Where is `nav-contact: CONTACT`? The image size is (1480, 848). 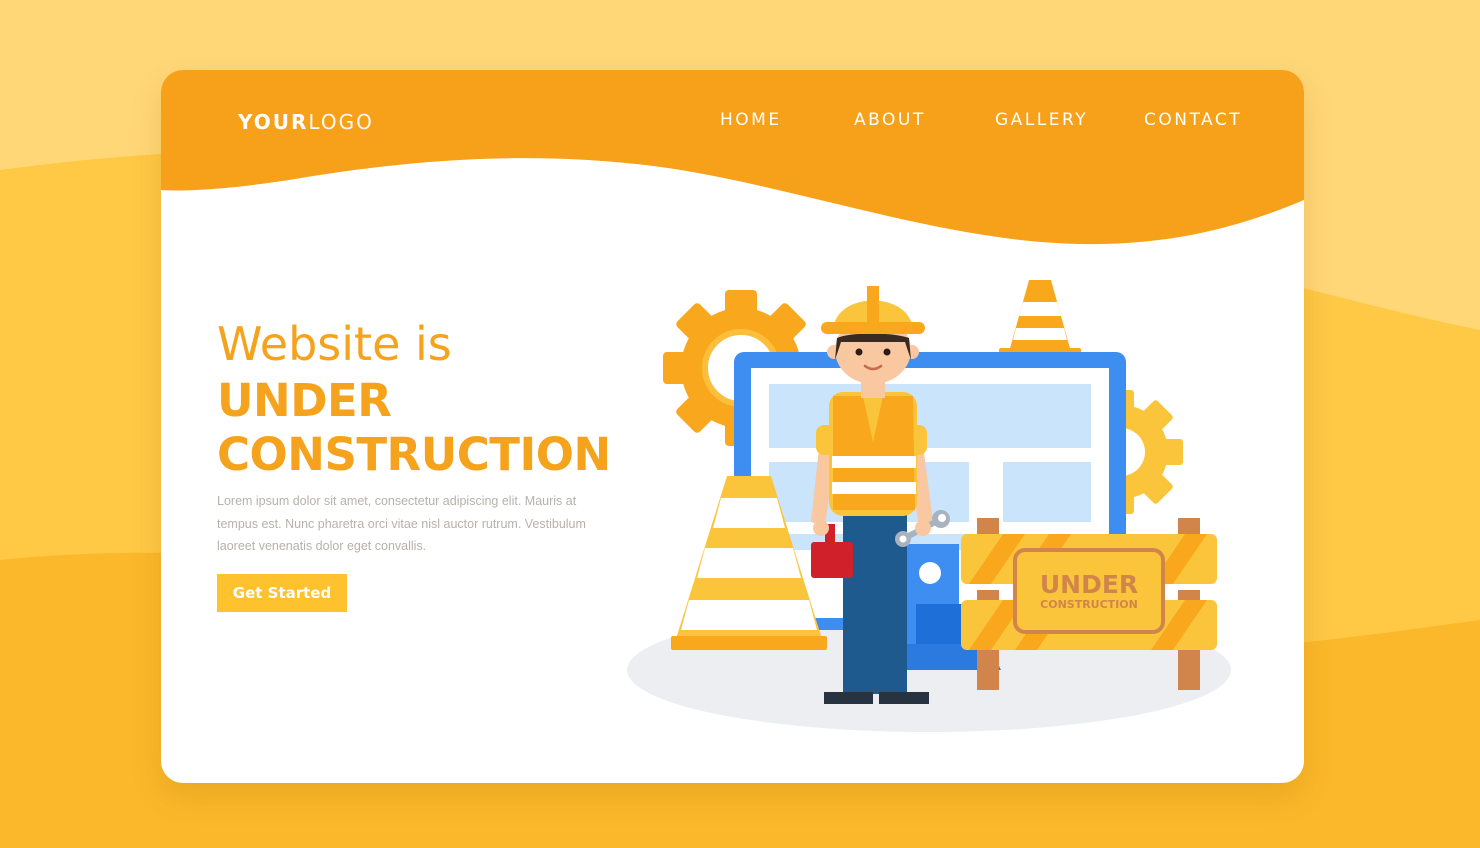
nav-contact: CONTACT is located at coordinates (1193, 120).